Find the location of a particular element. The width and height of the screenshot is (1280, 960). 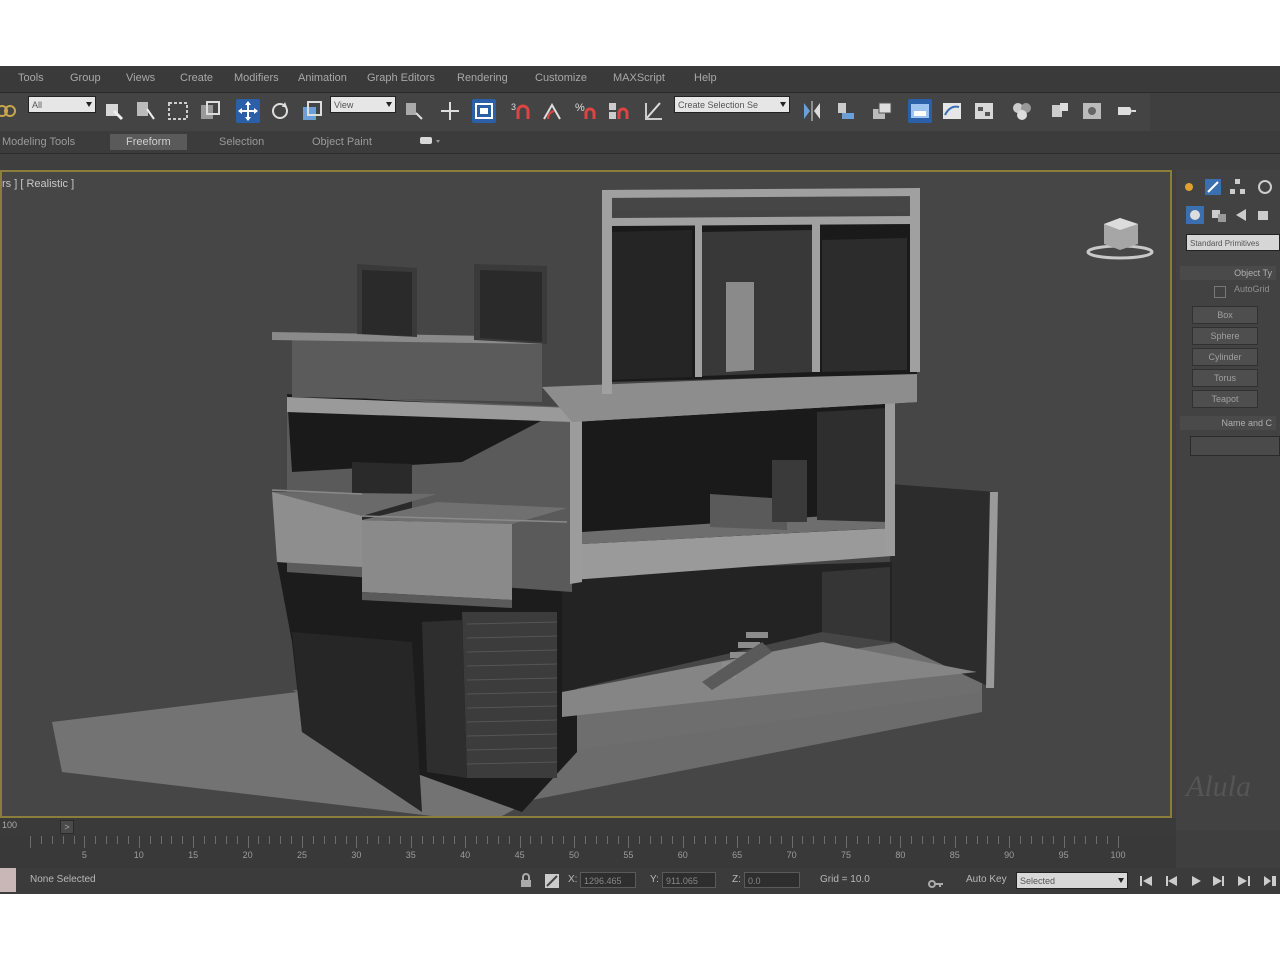

object-category-dropdown: Standard Primitives is located at coordinates (1233, 242).